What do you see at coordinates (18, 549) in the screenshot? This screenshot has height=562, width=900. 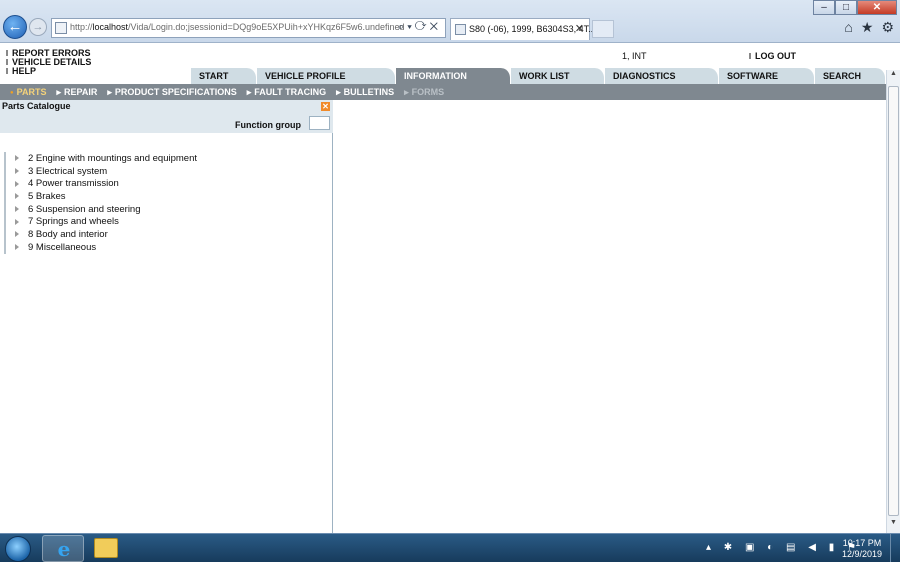 I see `start-button` at bounding box center [18, 549].